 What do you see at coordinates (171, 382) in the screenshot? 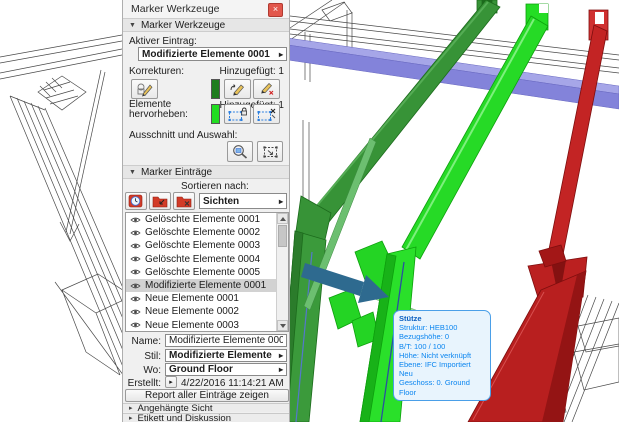
I see `created-expand-button: ▸` at bounding box center [171, 382].